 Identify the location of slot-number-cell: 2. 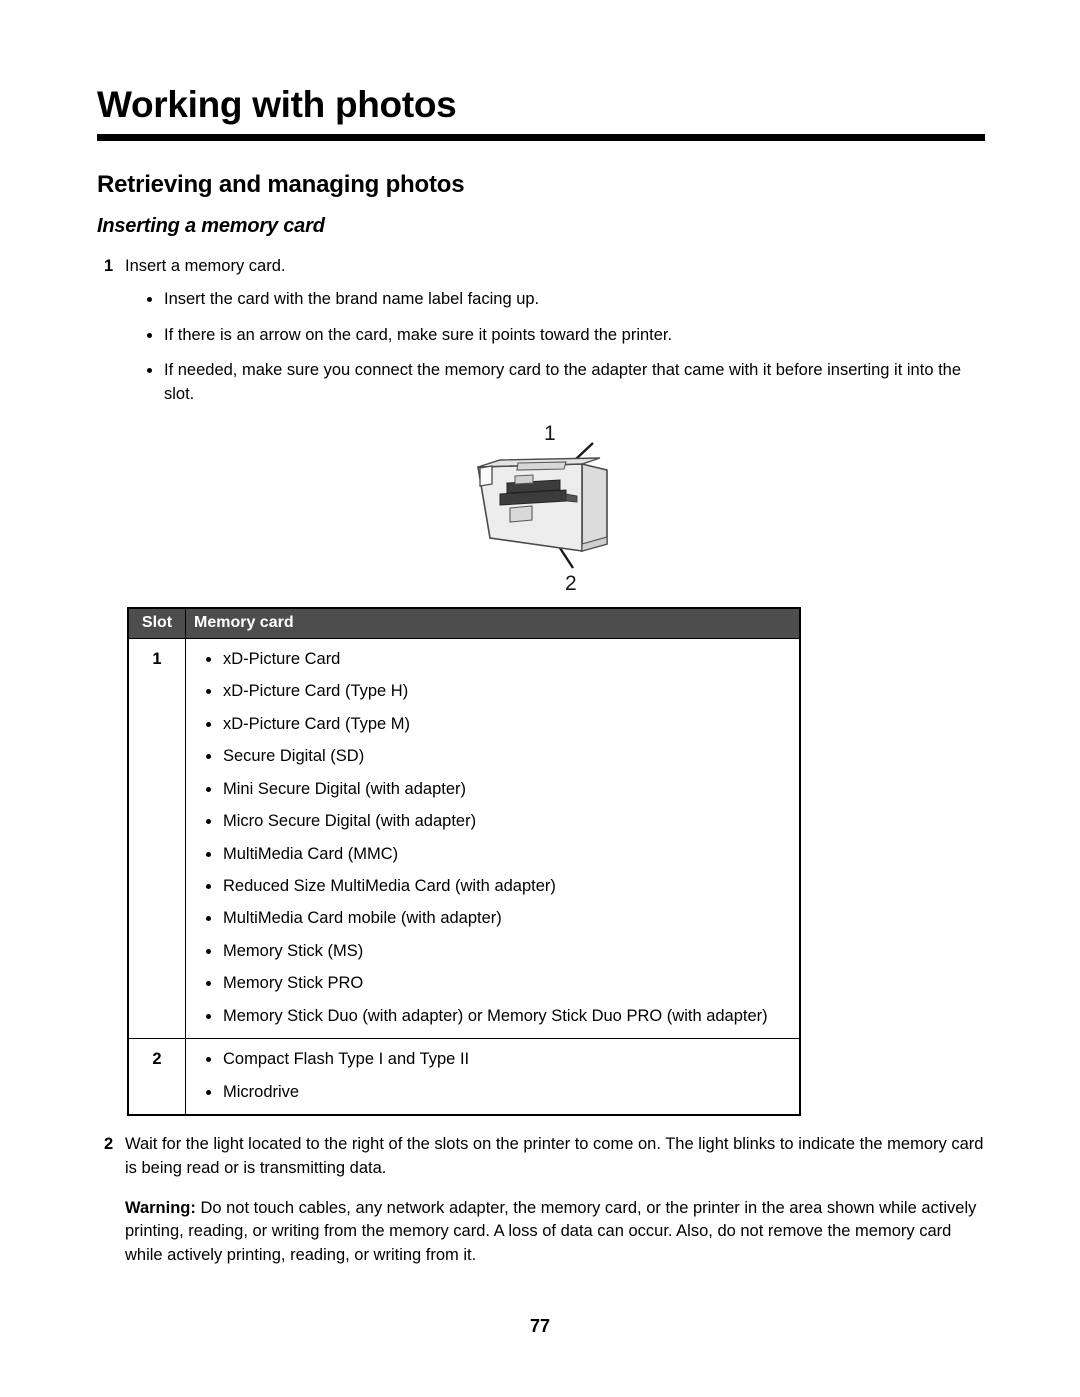
(156, 1077).